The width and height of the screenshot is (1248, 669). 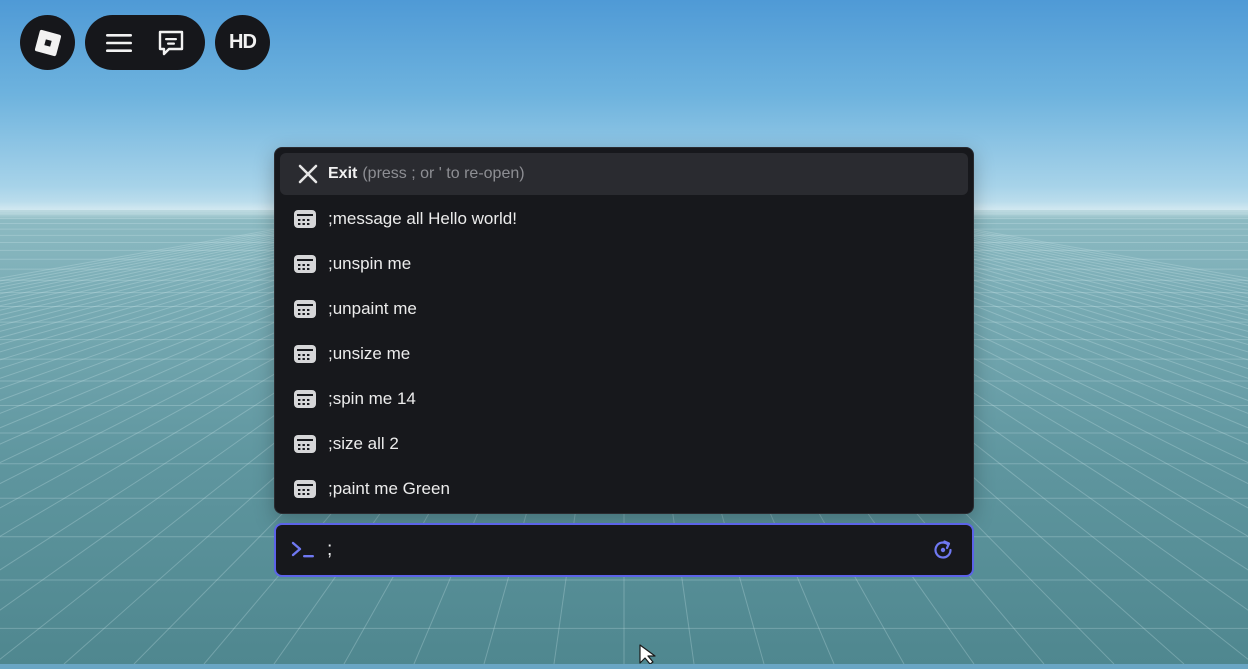 What do you see at coordinates (625, 308) in the screenshot?
I see `command-item: ;unpaint me` at bounding box center [625, 308].